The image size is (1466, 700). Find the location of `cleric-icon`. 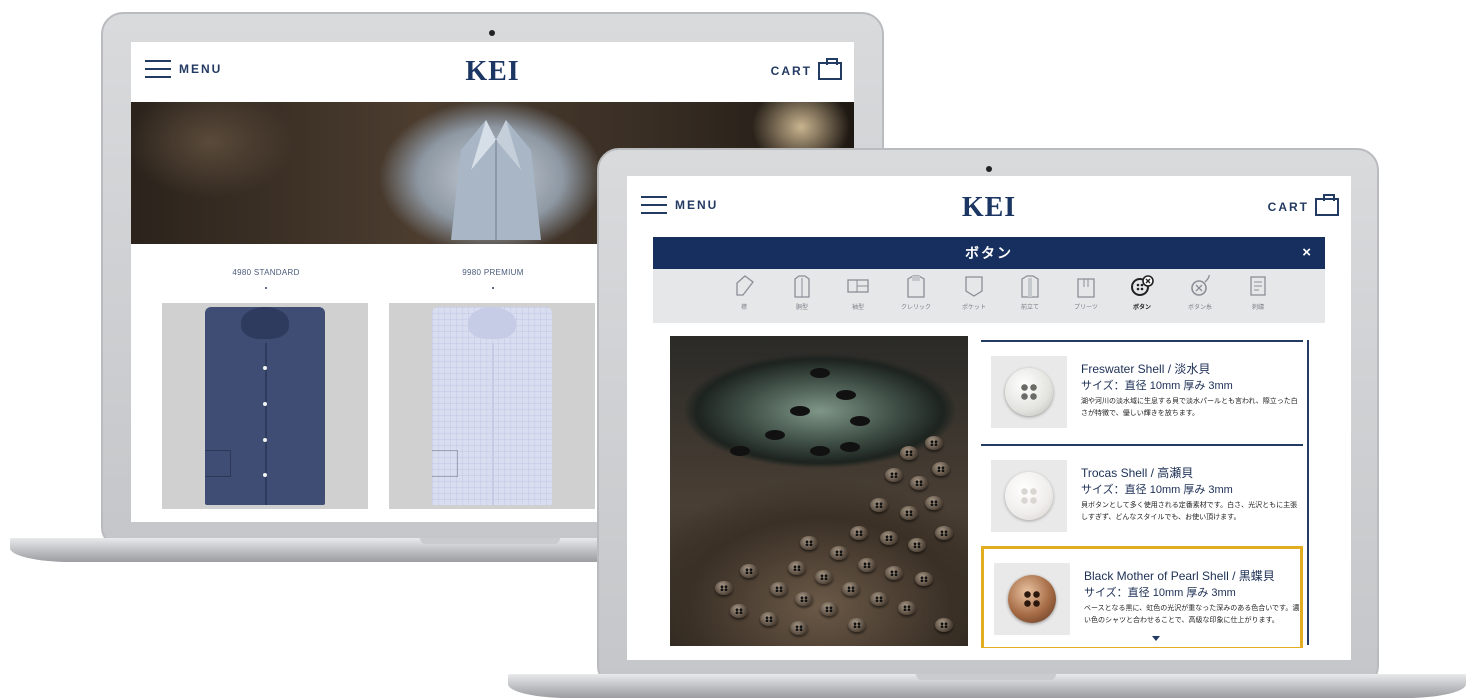

cleric-icon is located at coordinates (916, 286).